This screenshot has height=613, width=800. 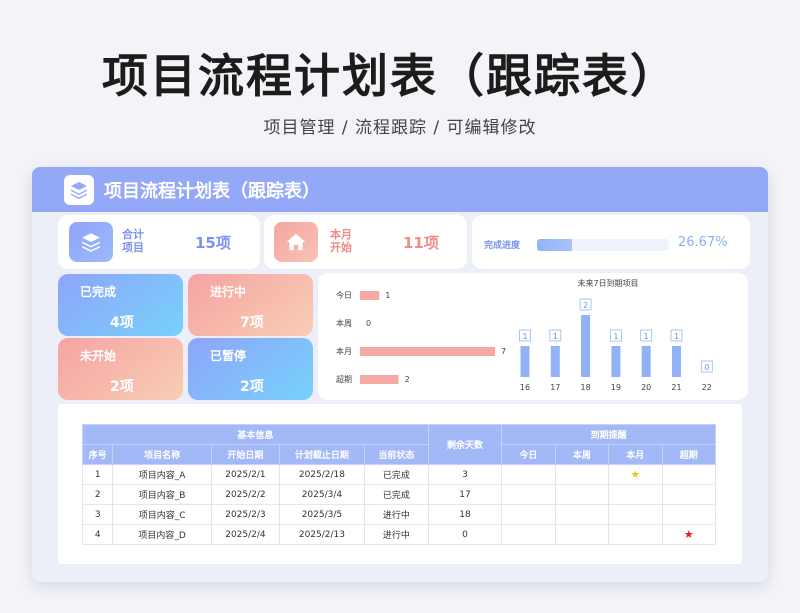 I want to click on summary-month-label: 本月 开始, so click(x=341, y=241).